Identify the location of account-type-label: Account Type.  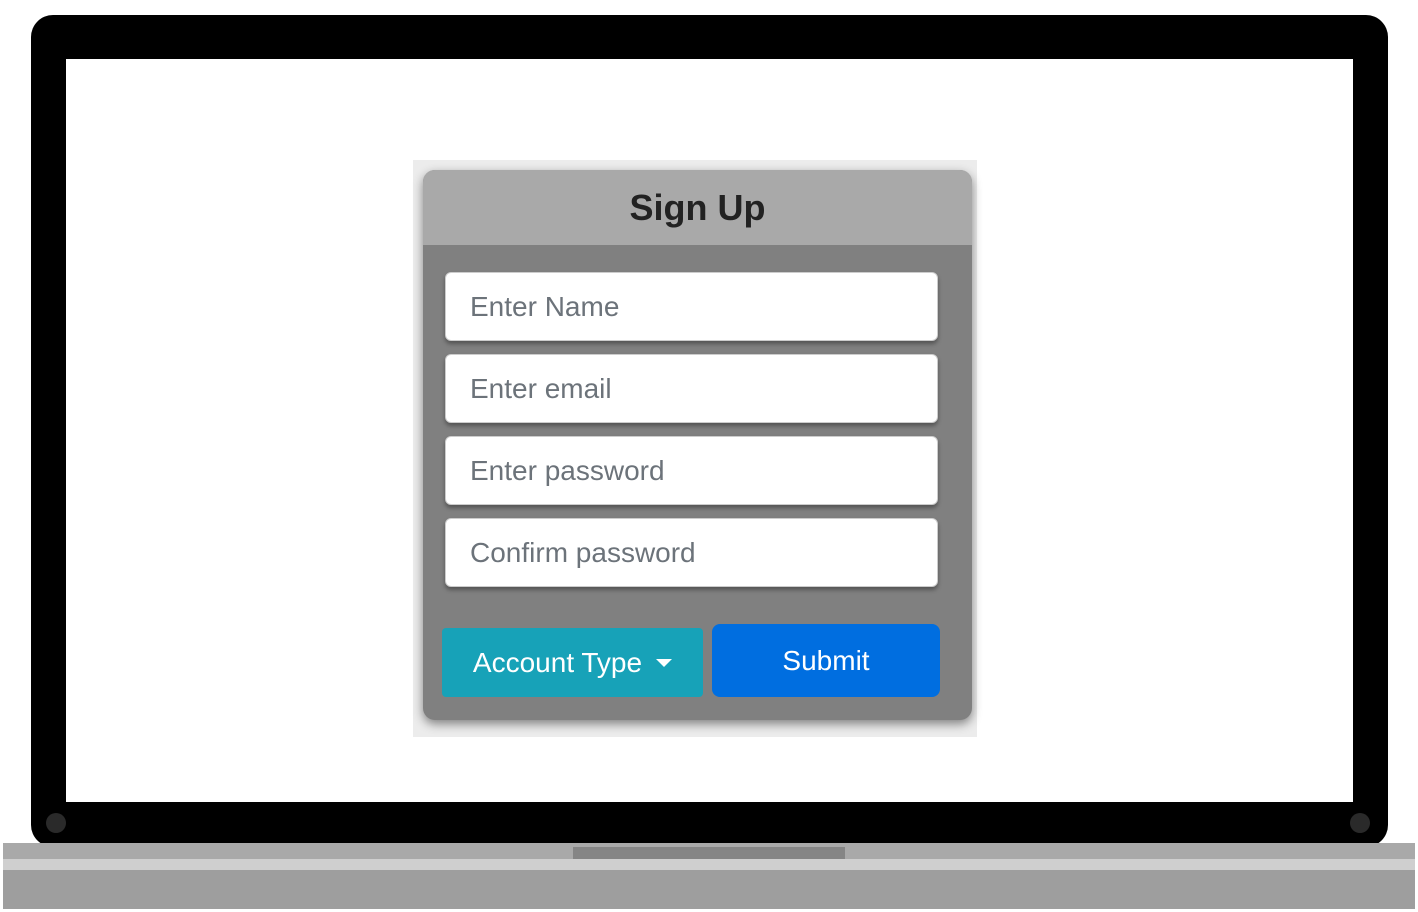
(557, 662).